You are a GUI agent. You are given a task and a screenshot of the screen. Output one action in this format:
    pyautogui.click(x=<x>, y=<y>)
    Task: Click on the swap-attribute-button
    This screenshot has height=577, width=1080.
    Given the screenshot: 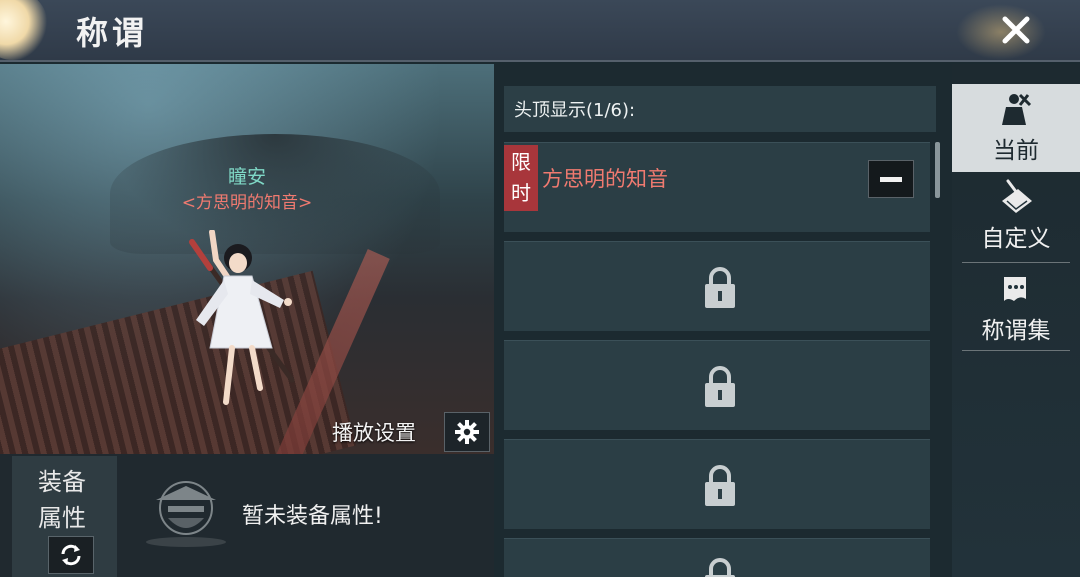 What is the action you would take?
    pyautogui.click(x=71, y=555)
    